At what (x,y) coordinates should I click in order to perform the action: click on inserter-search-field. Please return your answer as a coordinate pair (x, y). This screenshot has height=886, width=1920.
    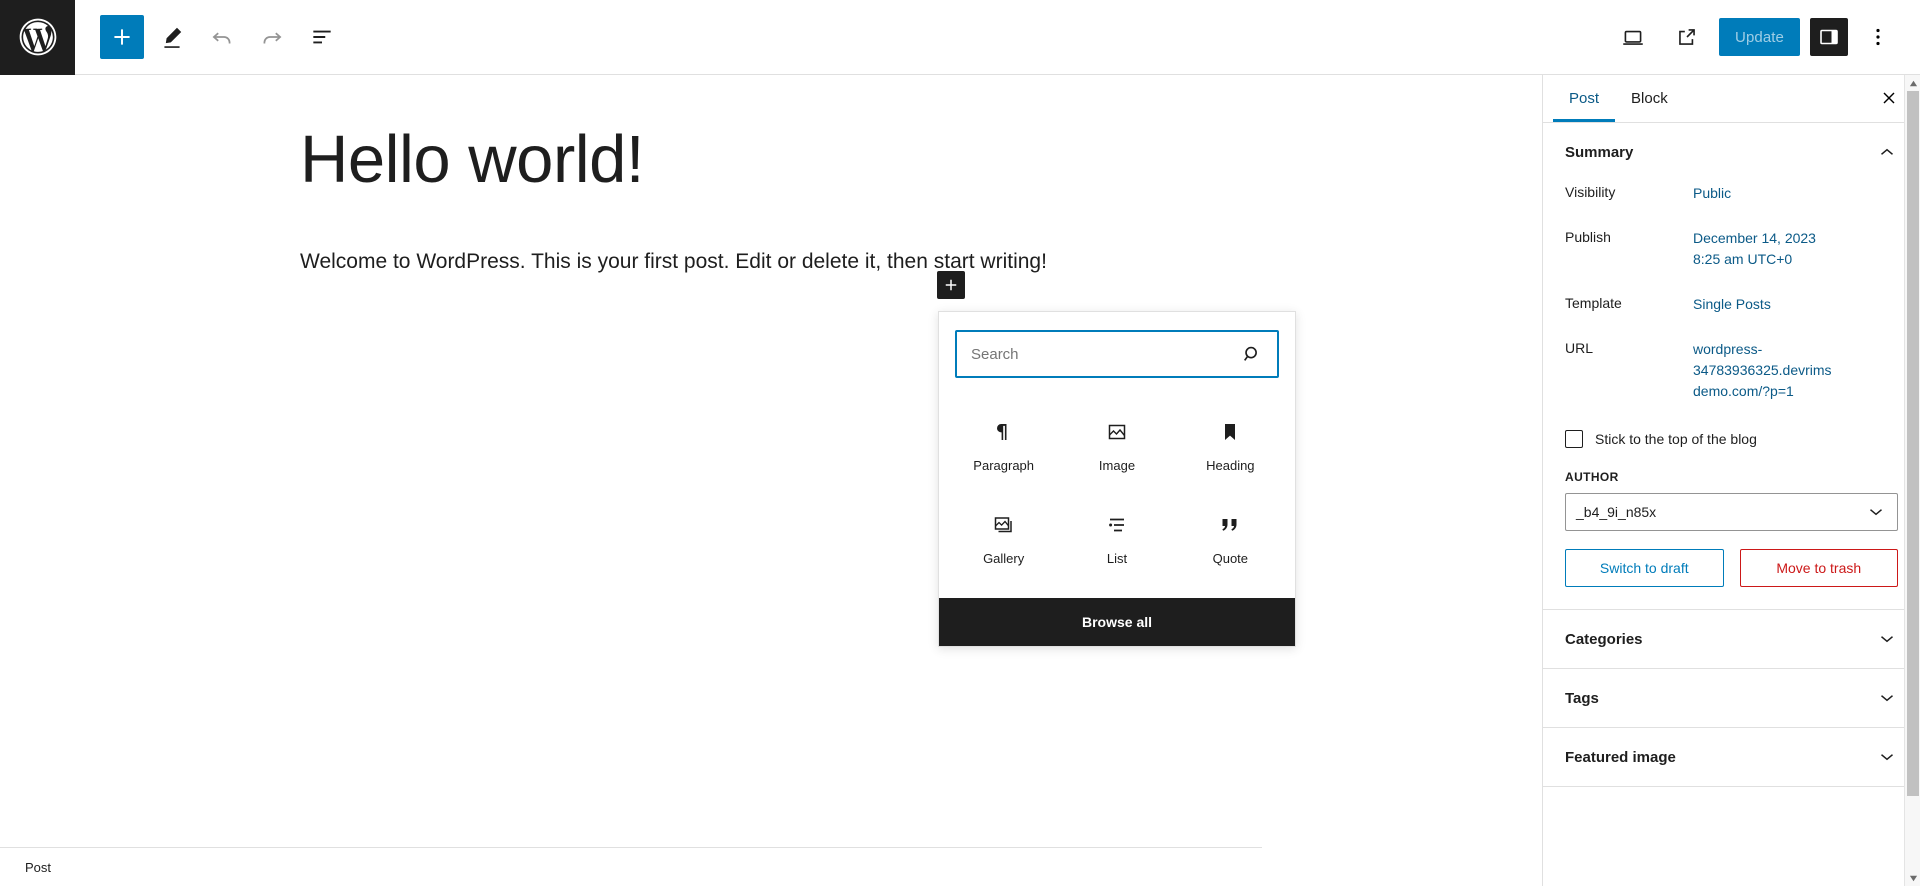
    Looking at the image, I should click on (1117, 354).